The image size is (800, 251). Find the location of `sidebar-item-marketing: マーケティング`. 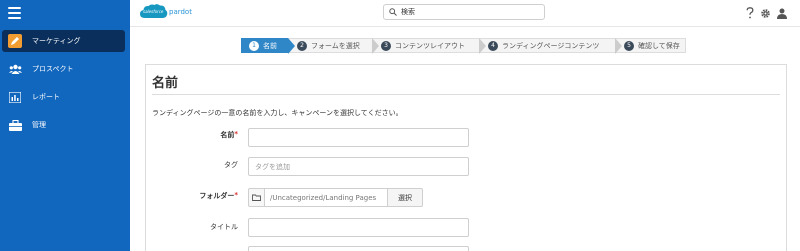

sidebar-item-marketing: マーケティング is located at coordinates (63, 41).